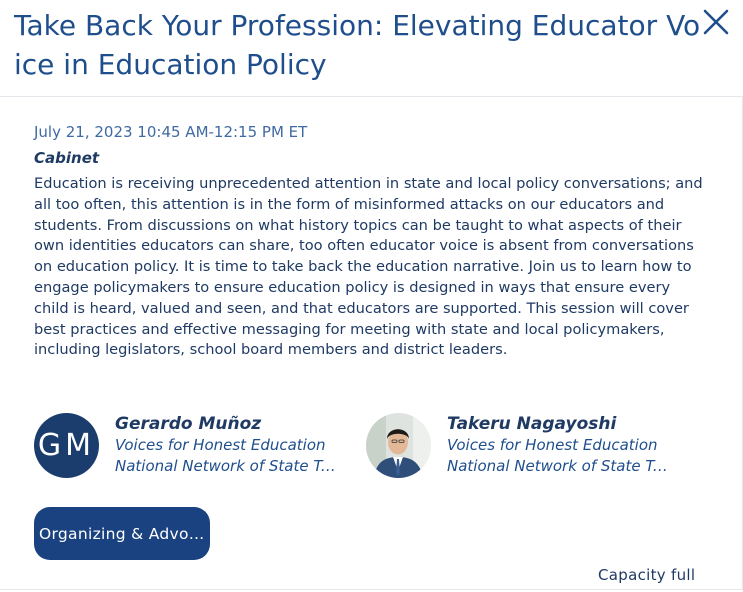  What do you see at coordinates (66, 445) in the screenshot?
I see `avatar: GM` at bounding box center [66, 445].